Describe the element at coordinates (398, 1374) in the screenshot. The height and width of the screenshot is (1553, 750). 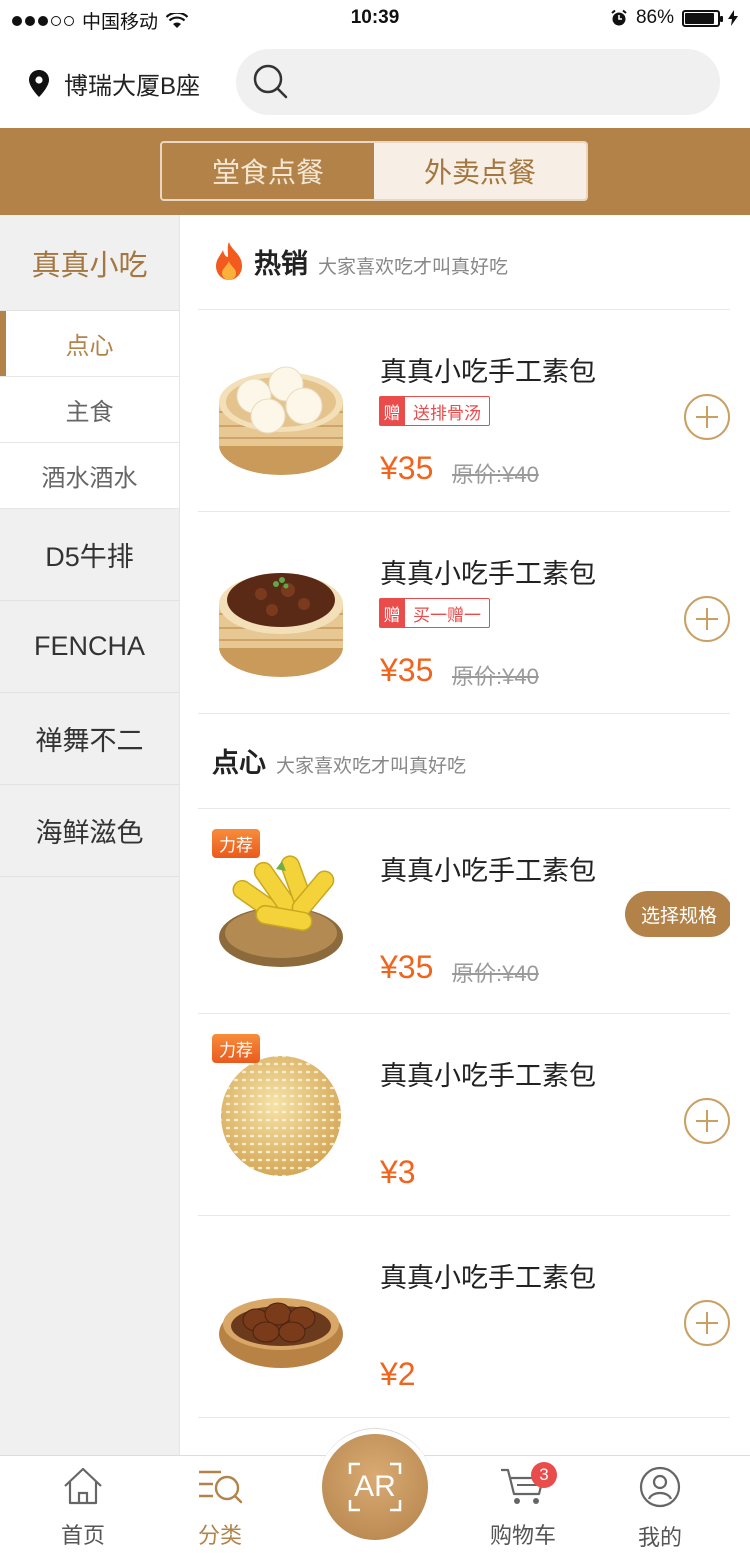
I see `item-price: ¥2` at that location.